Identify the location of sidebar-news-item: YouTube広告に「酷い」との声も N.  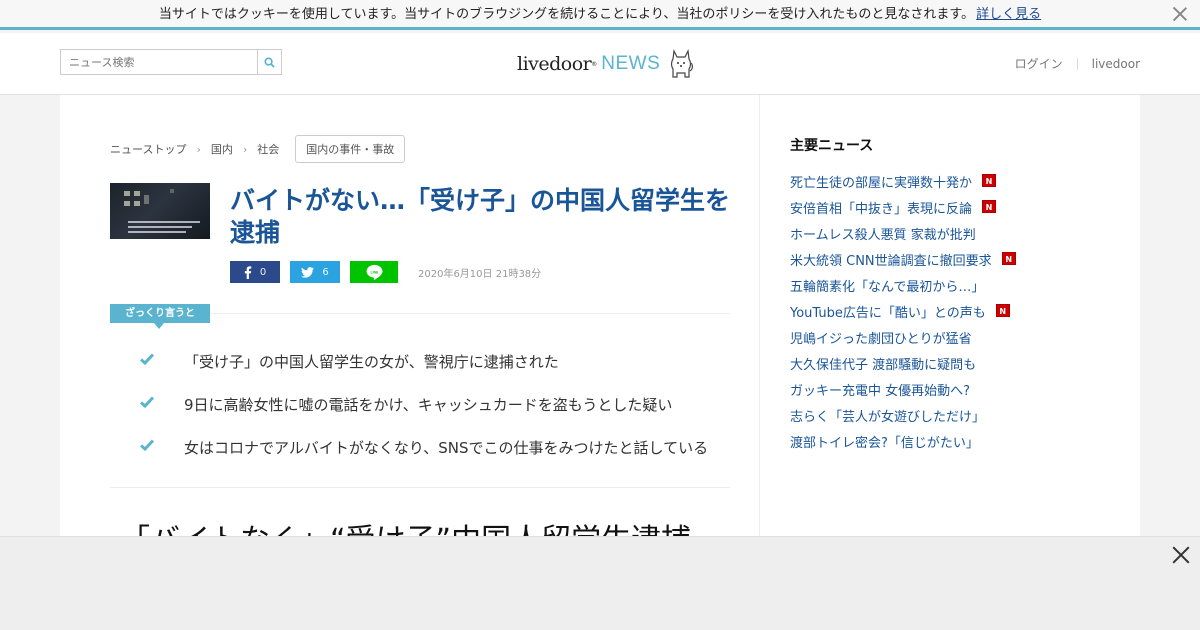
(950, 315).